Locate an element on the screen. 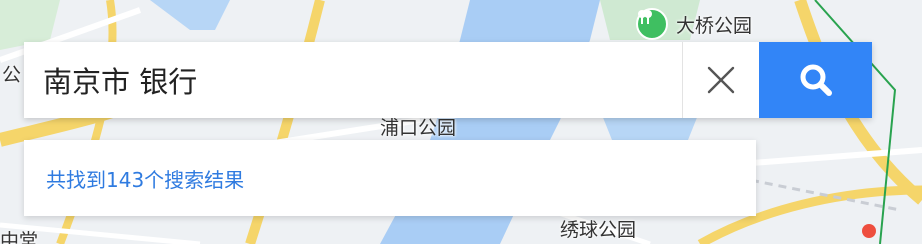  left-edge-bottom-label: 中堂 is located at coordinates (19, 237).